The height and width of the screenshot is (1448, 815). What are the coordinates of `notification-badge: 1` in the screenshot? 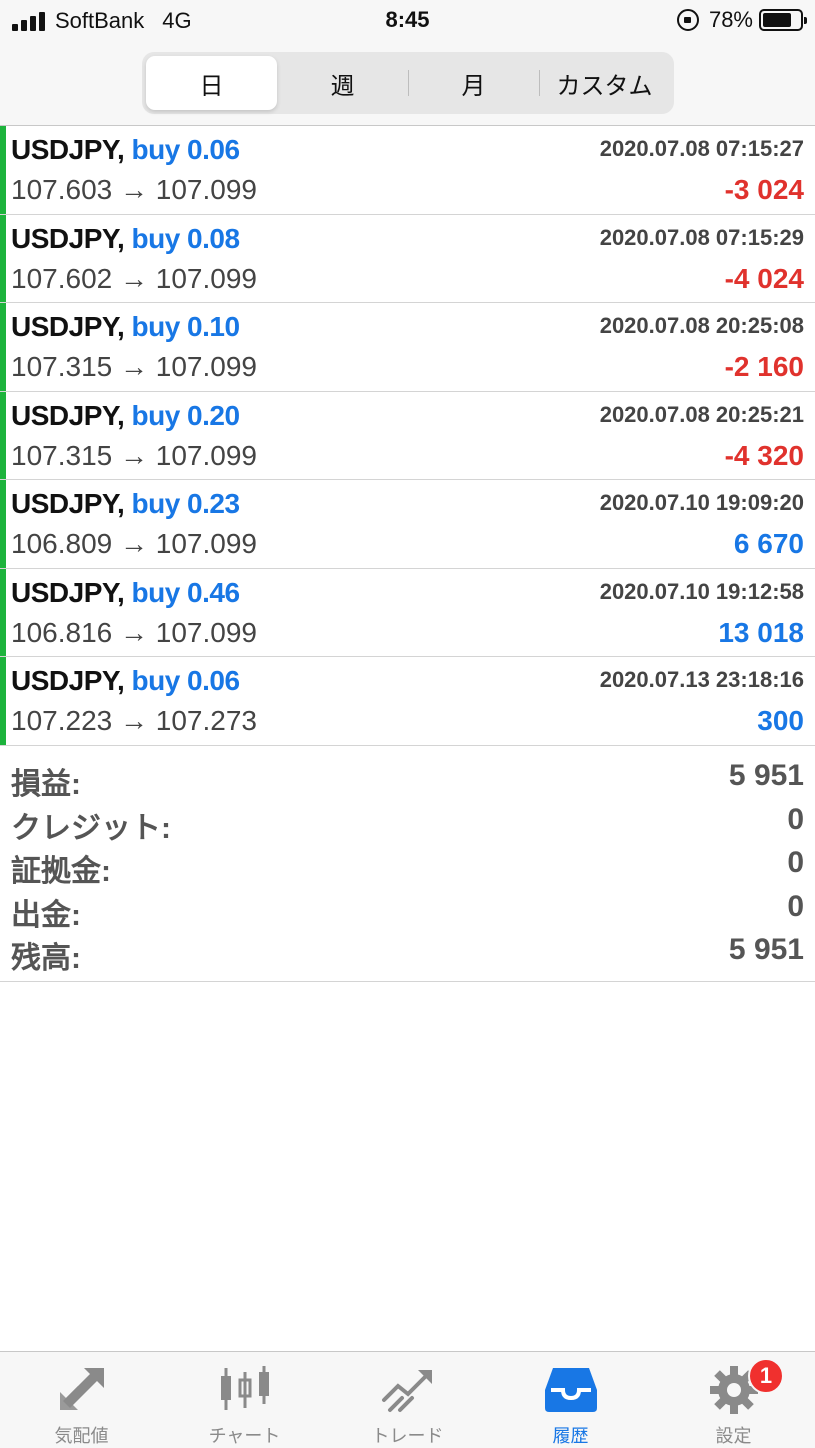 It's located at (766, 1376).